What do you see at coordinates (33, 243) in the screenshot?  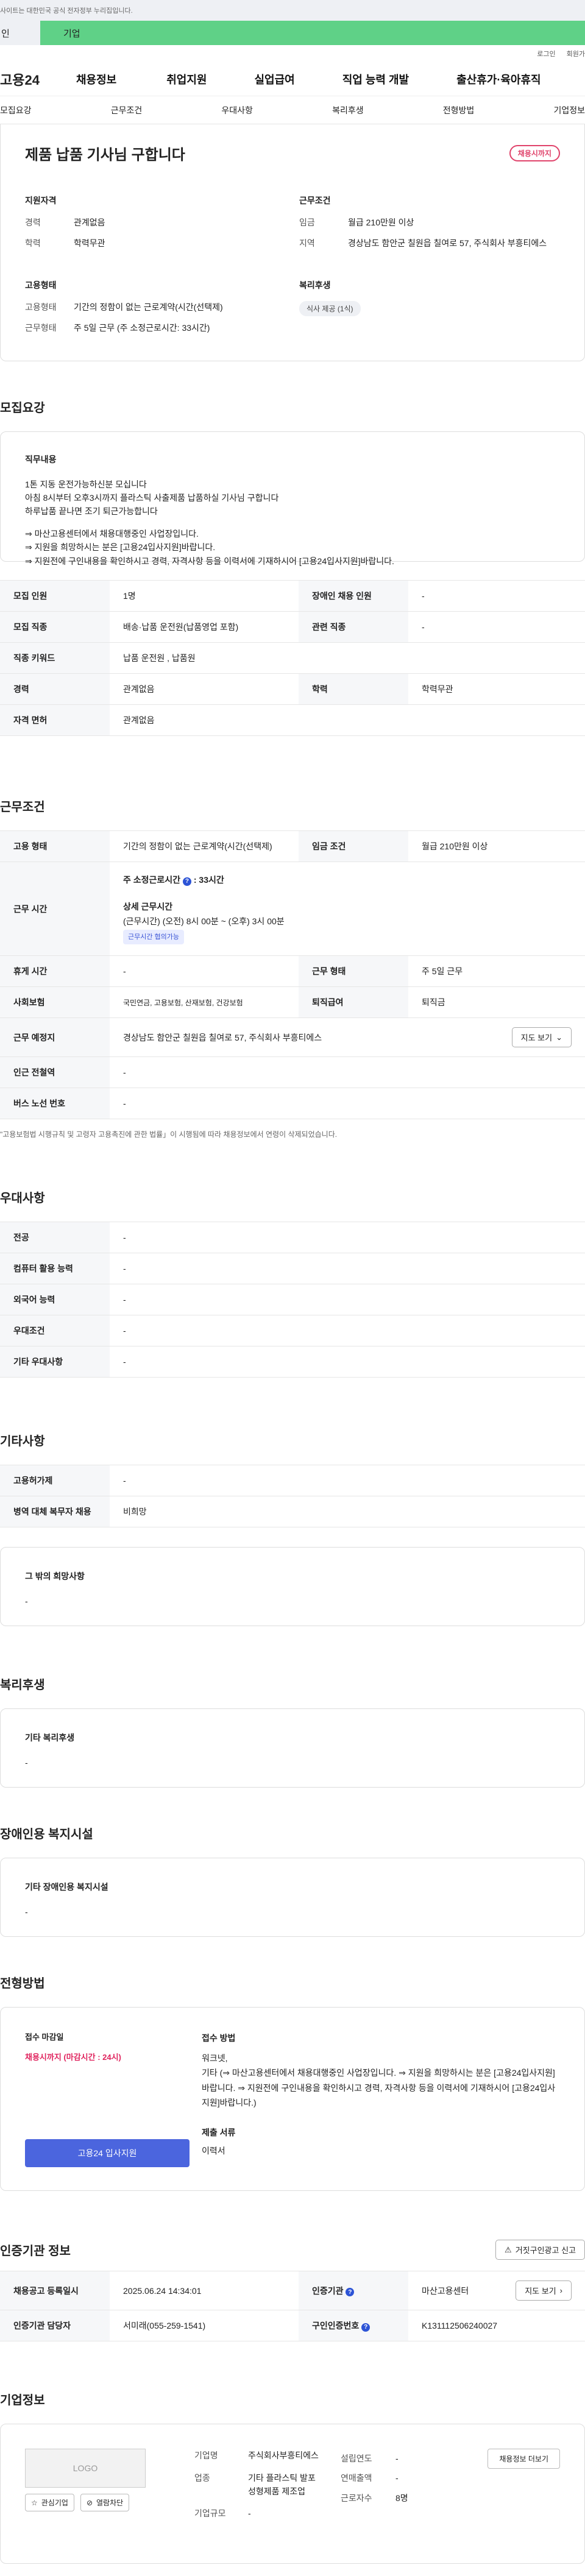 I see `education-label: 학력` at bounding box center [33, 243].